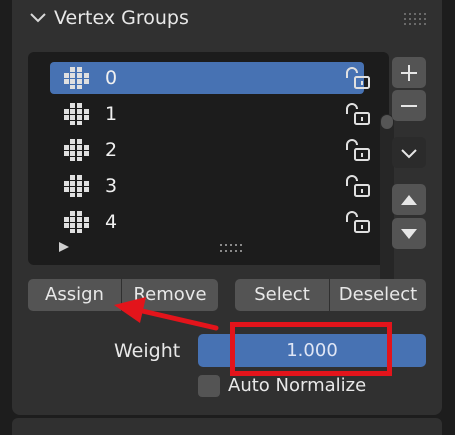  I want to click on move-down-button, so click(409, 233).